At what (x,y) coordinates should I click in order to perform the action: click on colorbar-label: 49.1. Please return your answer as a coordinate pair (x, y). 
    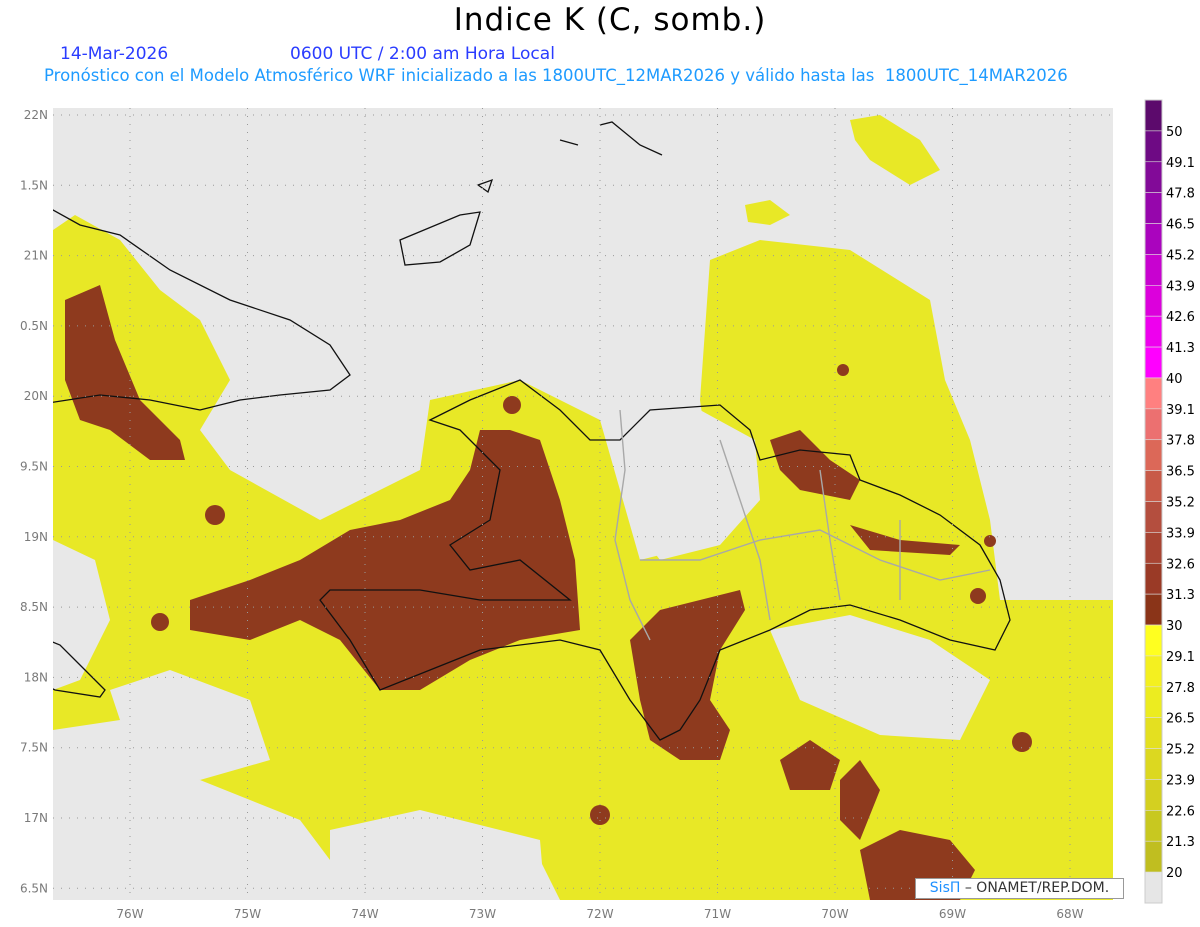
    Looking at the image, I should click on (1180, 163).